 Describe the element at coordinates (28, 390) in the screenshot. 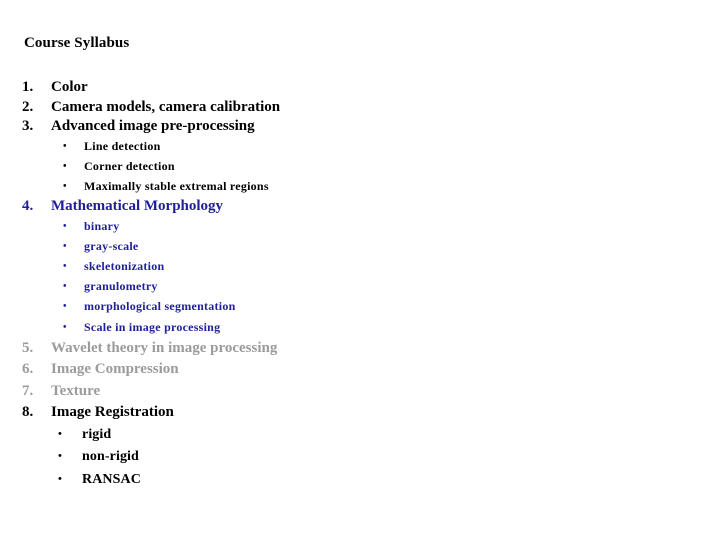

I see `outline-item-number: 7.` at that location.